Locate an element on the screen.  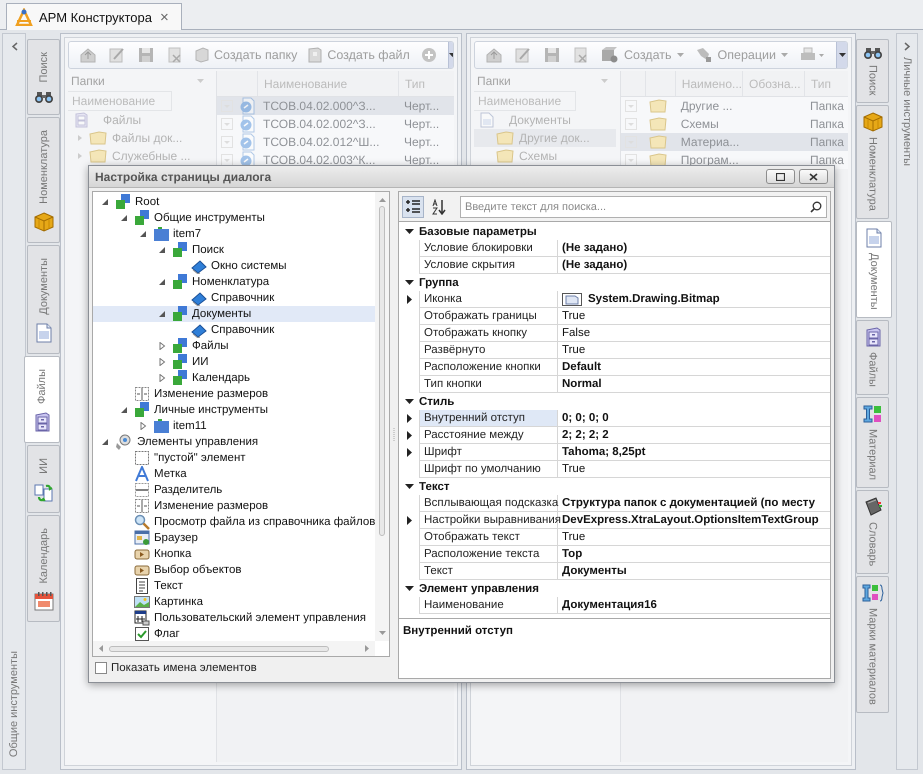
side-tab: Документы is located at coordinates (874, 269).